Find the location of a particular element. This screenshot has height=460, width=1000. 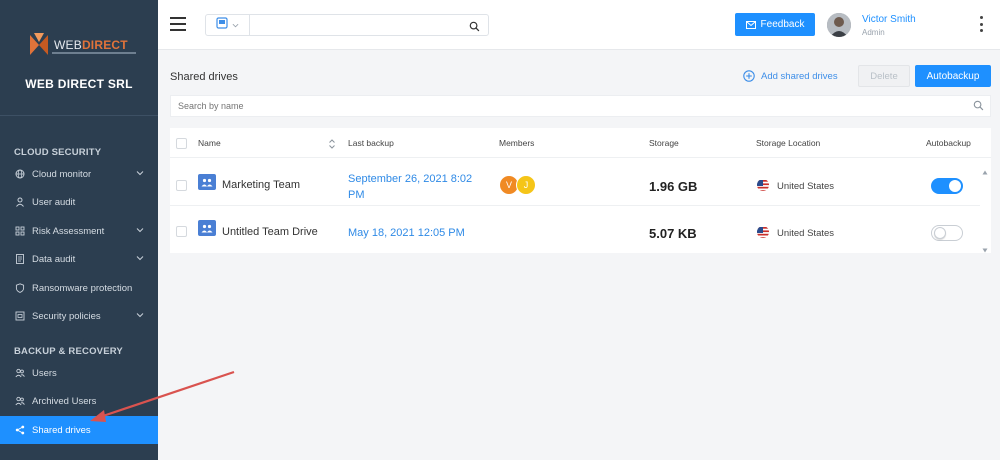

sidebar-item-shared-drives: Shared drives is located at coordinates (79, 430).